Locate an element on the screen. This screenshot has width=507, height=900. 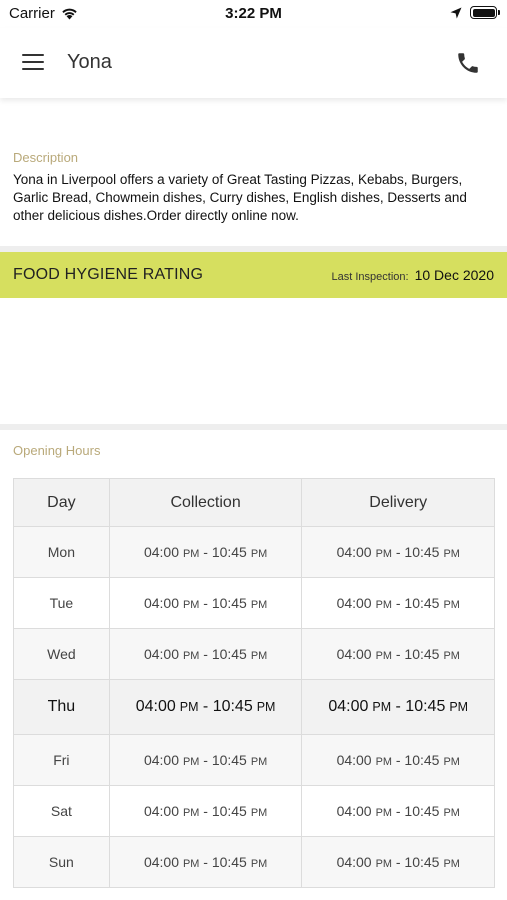
day-cell: Fri is located at coordinates (61, 760).